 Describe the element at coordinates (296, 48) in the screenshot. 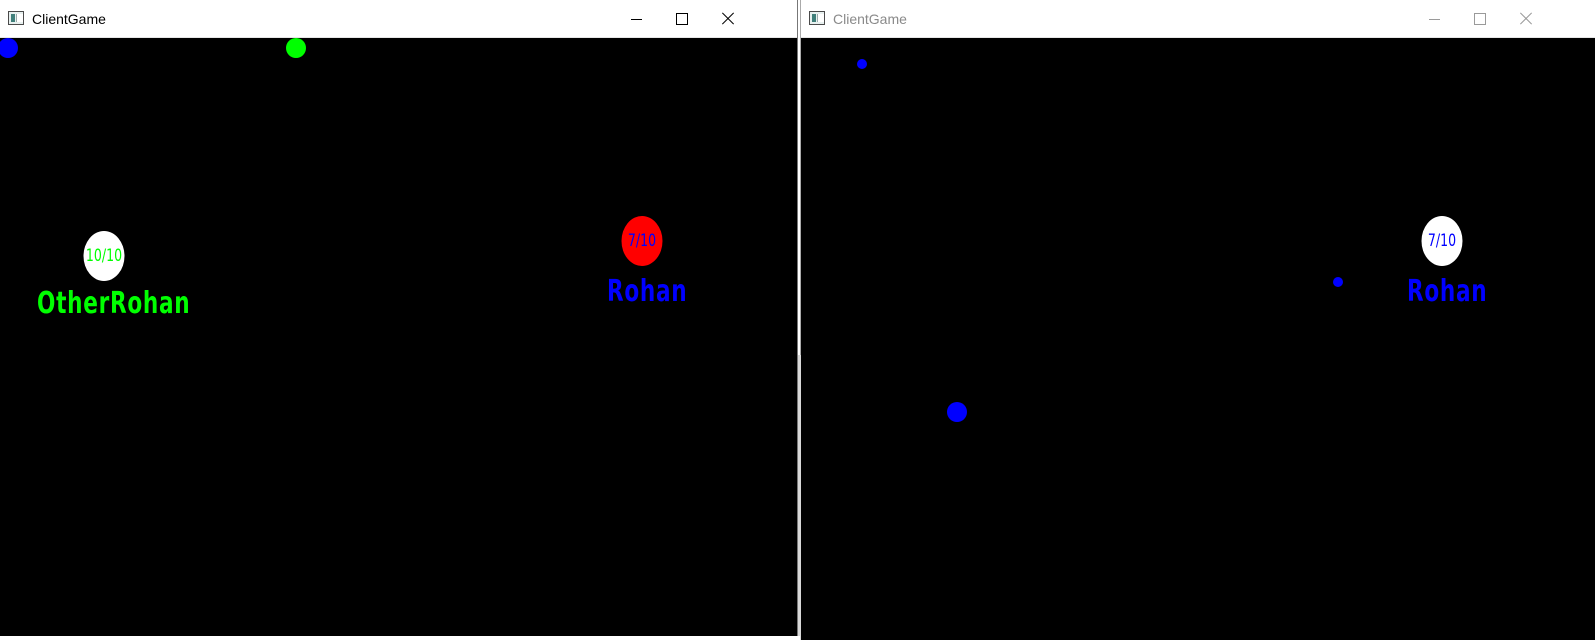

I see `green-projectile` at that location.